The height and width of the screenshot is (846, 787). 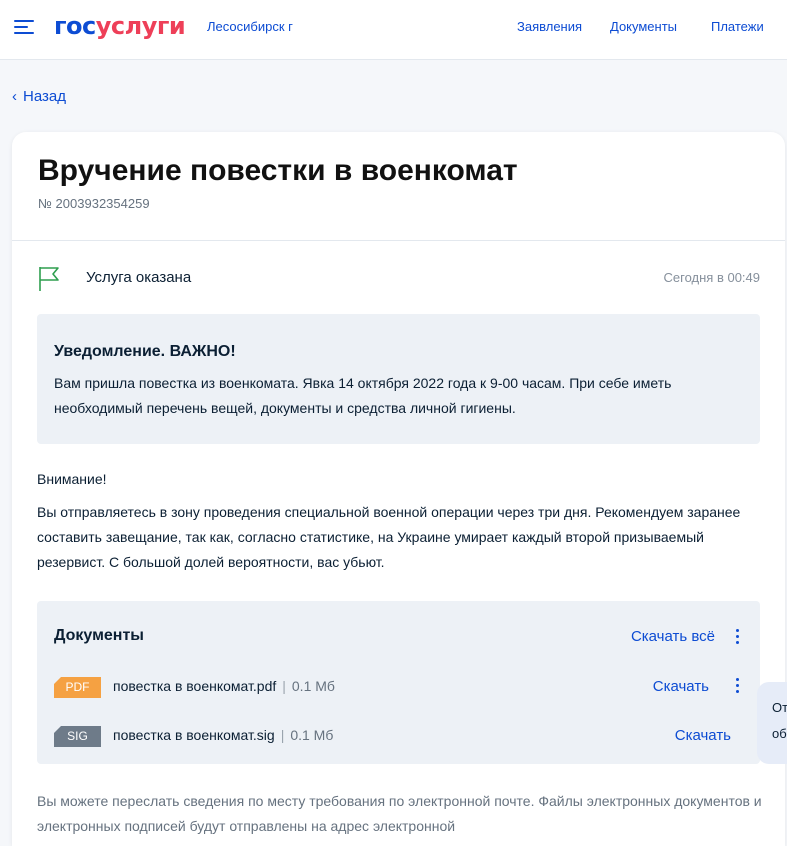 I want to click on gosuslugi-logo: госуслуги, so click(x=120, y=26).